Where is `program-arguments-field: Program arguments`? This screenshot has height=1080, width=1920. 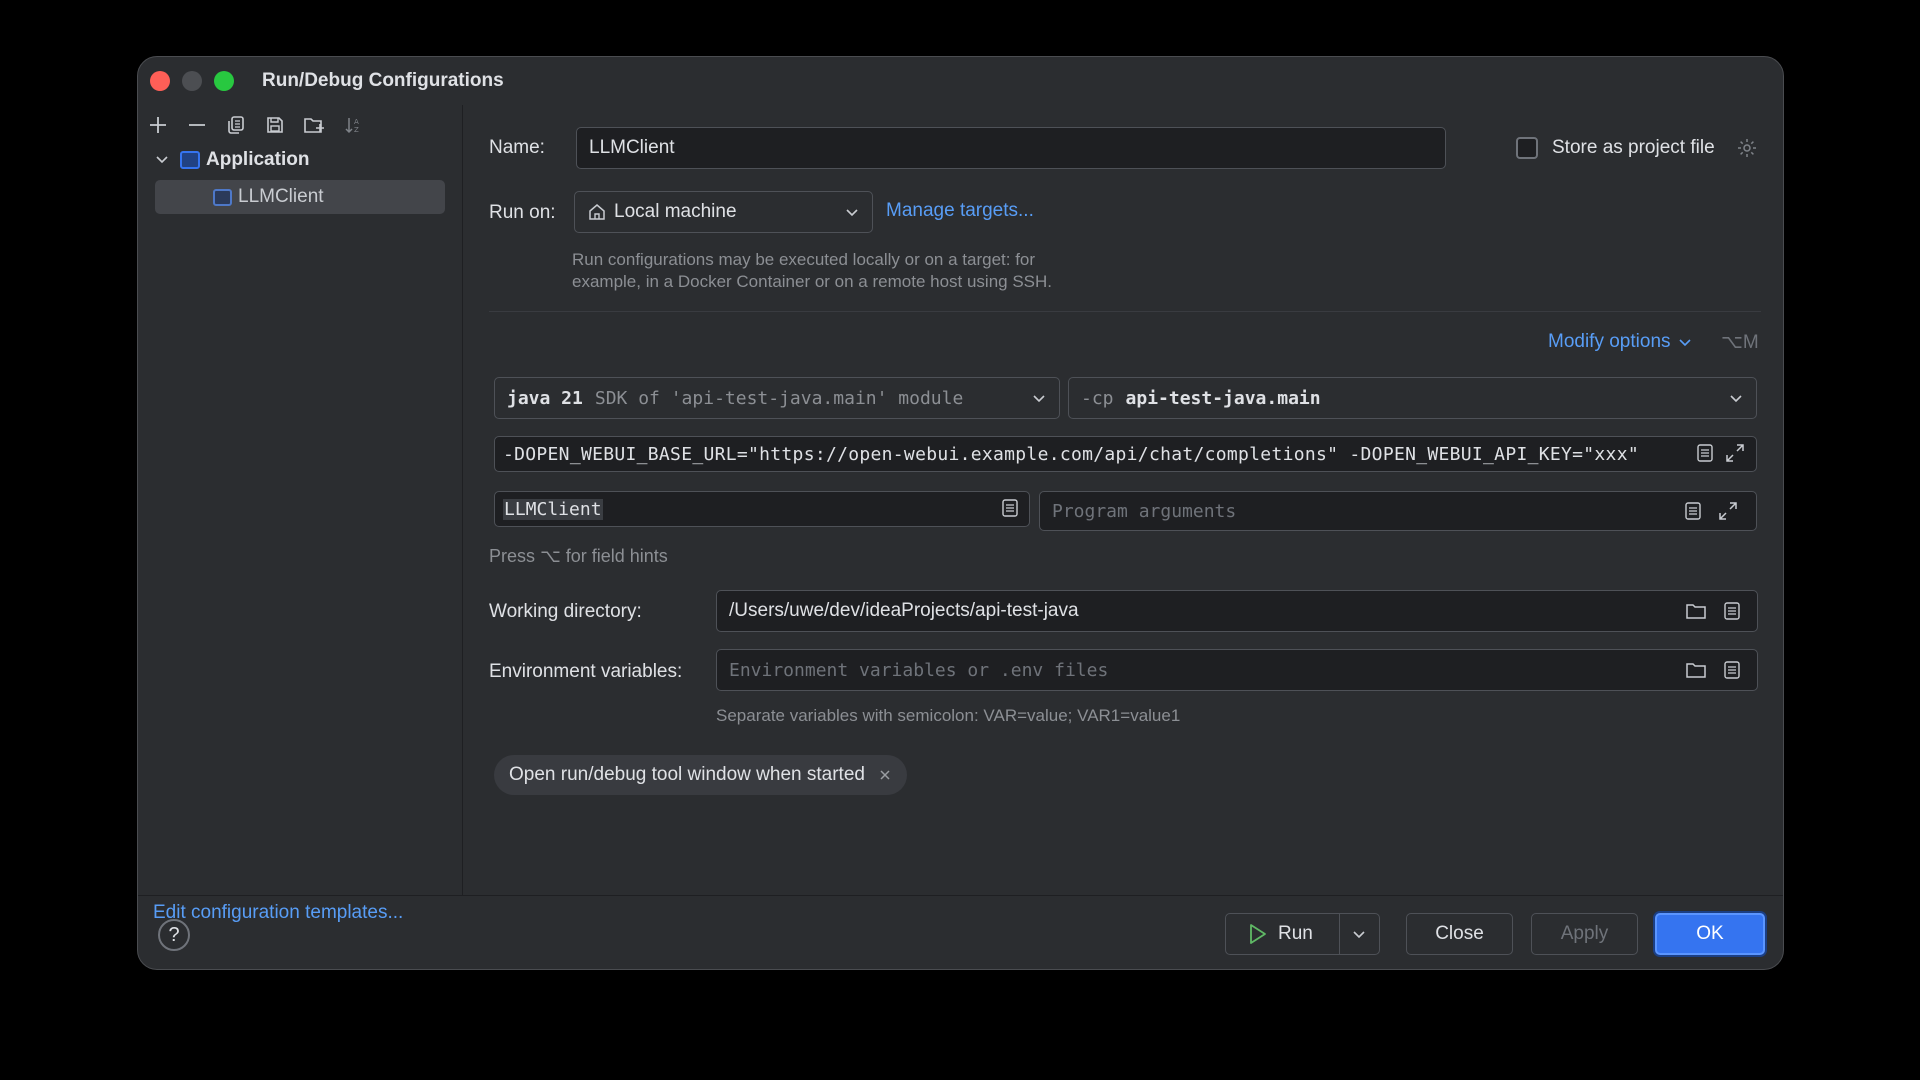
program-arguments-field: Program arguments is located at coordinates (1398, 511).